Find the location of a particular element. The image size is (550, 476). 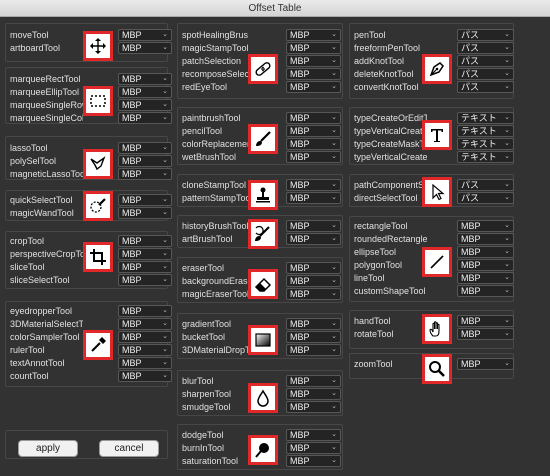

apply-button: apply is located at coordinates (48, 448).